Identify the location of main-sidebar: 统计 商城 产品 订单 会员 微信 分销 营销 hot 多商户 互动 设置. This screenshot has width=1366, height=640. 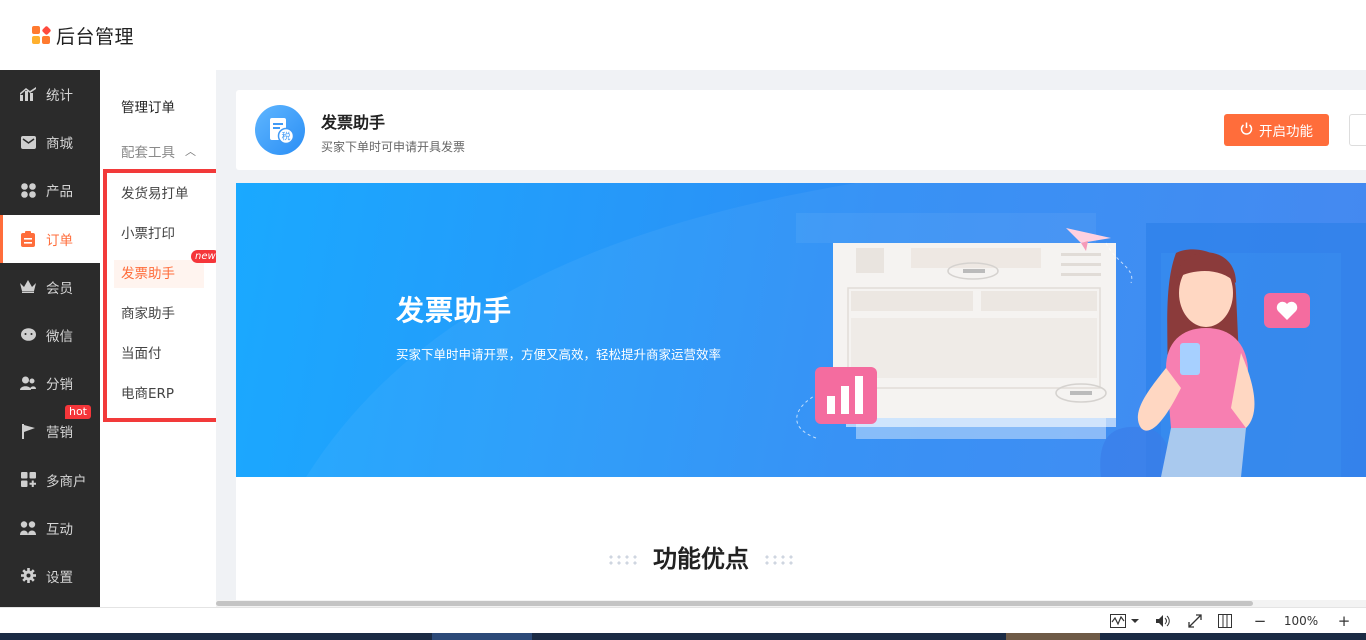
(50, 338).